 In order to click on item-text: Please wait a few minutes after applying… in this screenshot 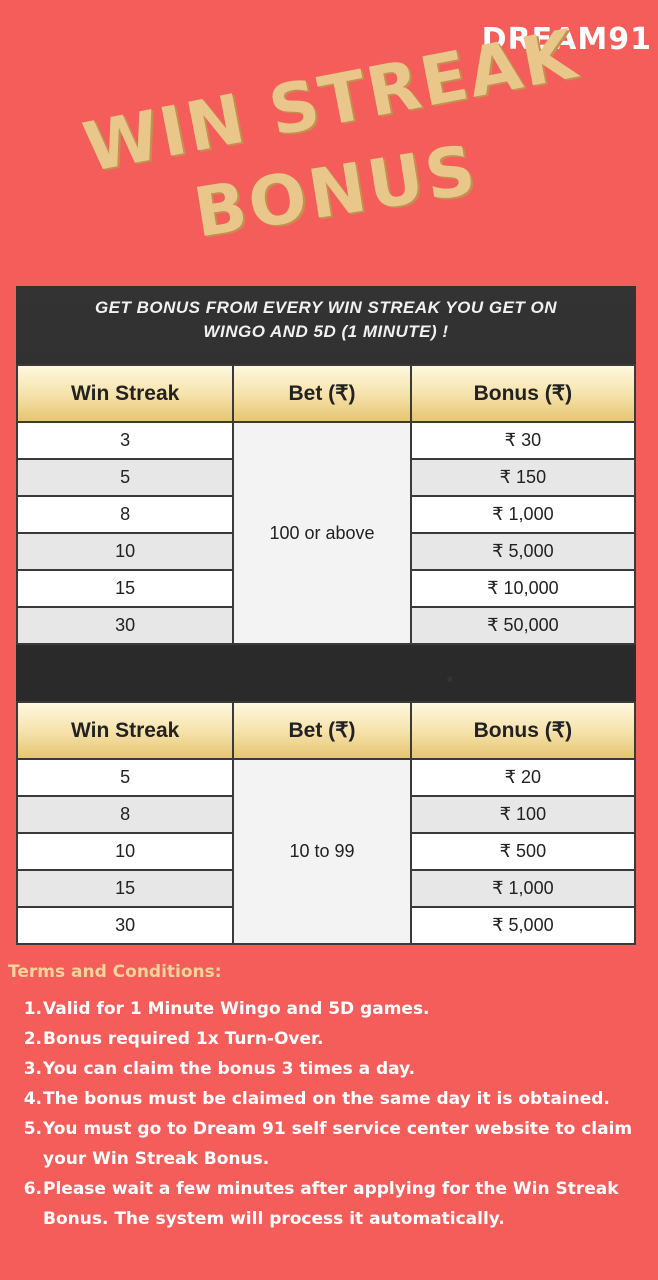, I will do `click(331, 1204)`.